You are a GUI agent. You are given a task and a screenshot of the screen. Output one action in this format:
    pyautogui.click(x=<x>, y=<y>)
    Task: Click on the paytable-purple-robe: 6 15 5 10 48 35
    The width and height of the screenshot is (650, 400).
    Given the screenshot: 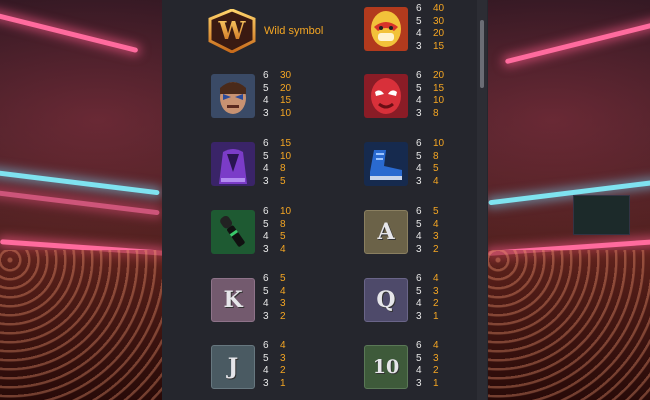 What is the action you would take?
    pyautogui.click(x=277, y=162)
    